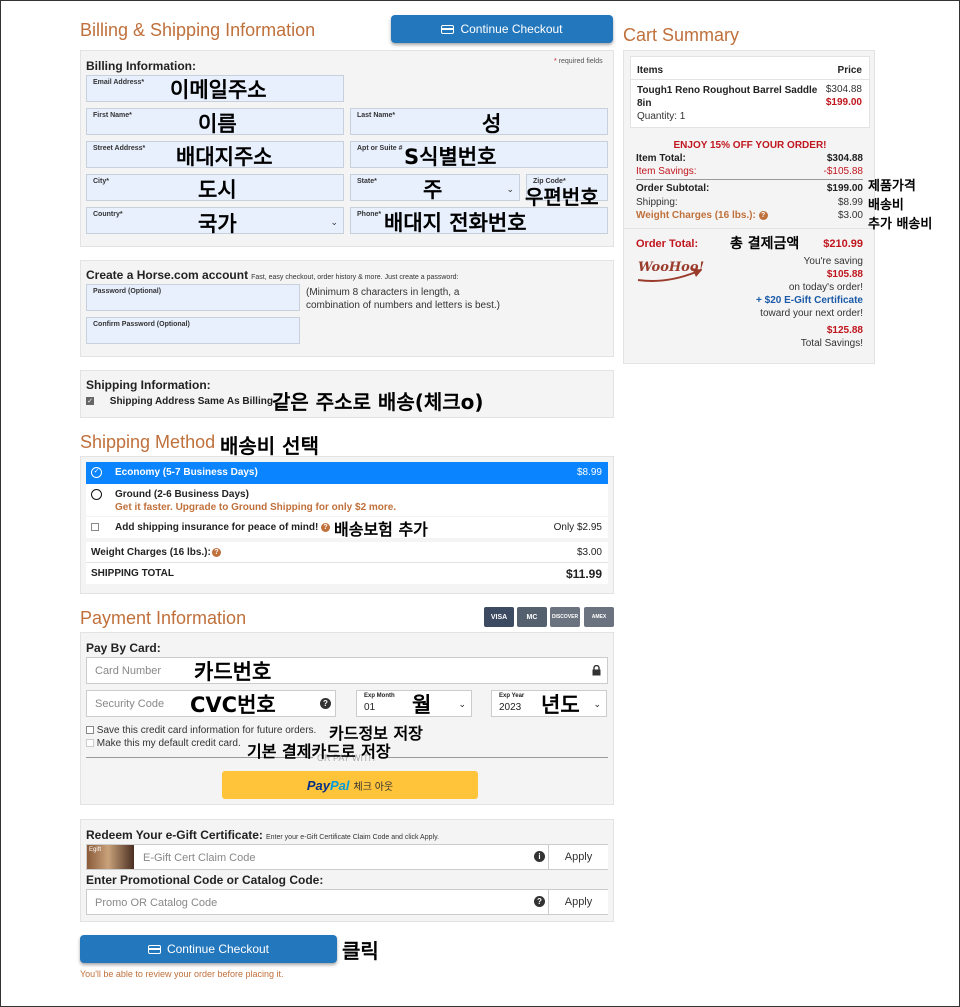  Describe the element at coordinates (844, 274) in the screenshot. I see `saving-amount: $105.88` at that location.